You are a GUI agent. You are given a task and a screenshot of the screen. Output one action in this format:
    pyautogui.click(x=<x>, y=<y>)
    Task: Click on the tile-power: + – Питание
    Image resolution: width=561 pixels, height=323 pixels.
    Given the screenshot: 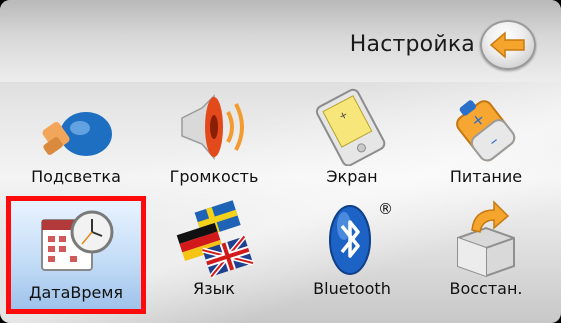 What is the action you would take?
    pyautogui.click(x=486, y=143)
    